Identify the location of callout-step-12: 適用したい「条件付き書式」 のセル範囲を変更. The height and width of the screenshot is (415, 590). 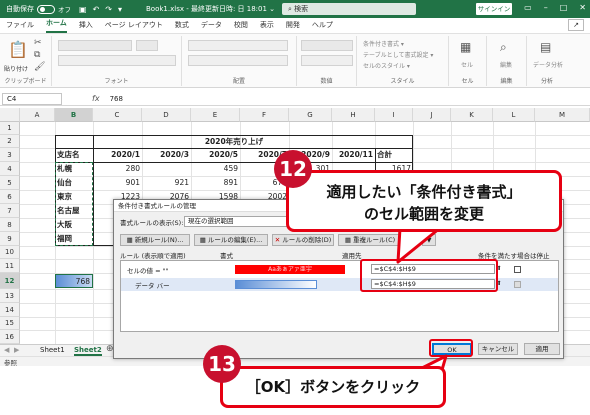
(424, 201).